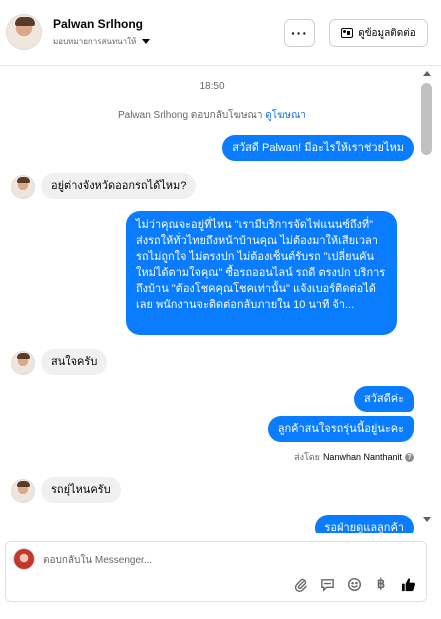 Image resolution: width=441 pixels, height=619 pixels. I want to click on page-avatar, so click(24, 559).